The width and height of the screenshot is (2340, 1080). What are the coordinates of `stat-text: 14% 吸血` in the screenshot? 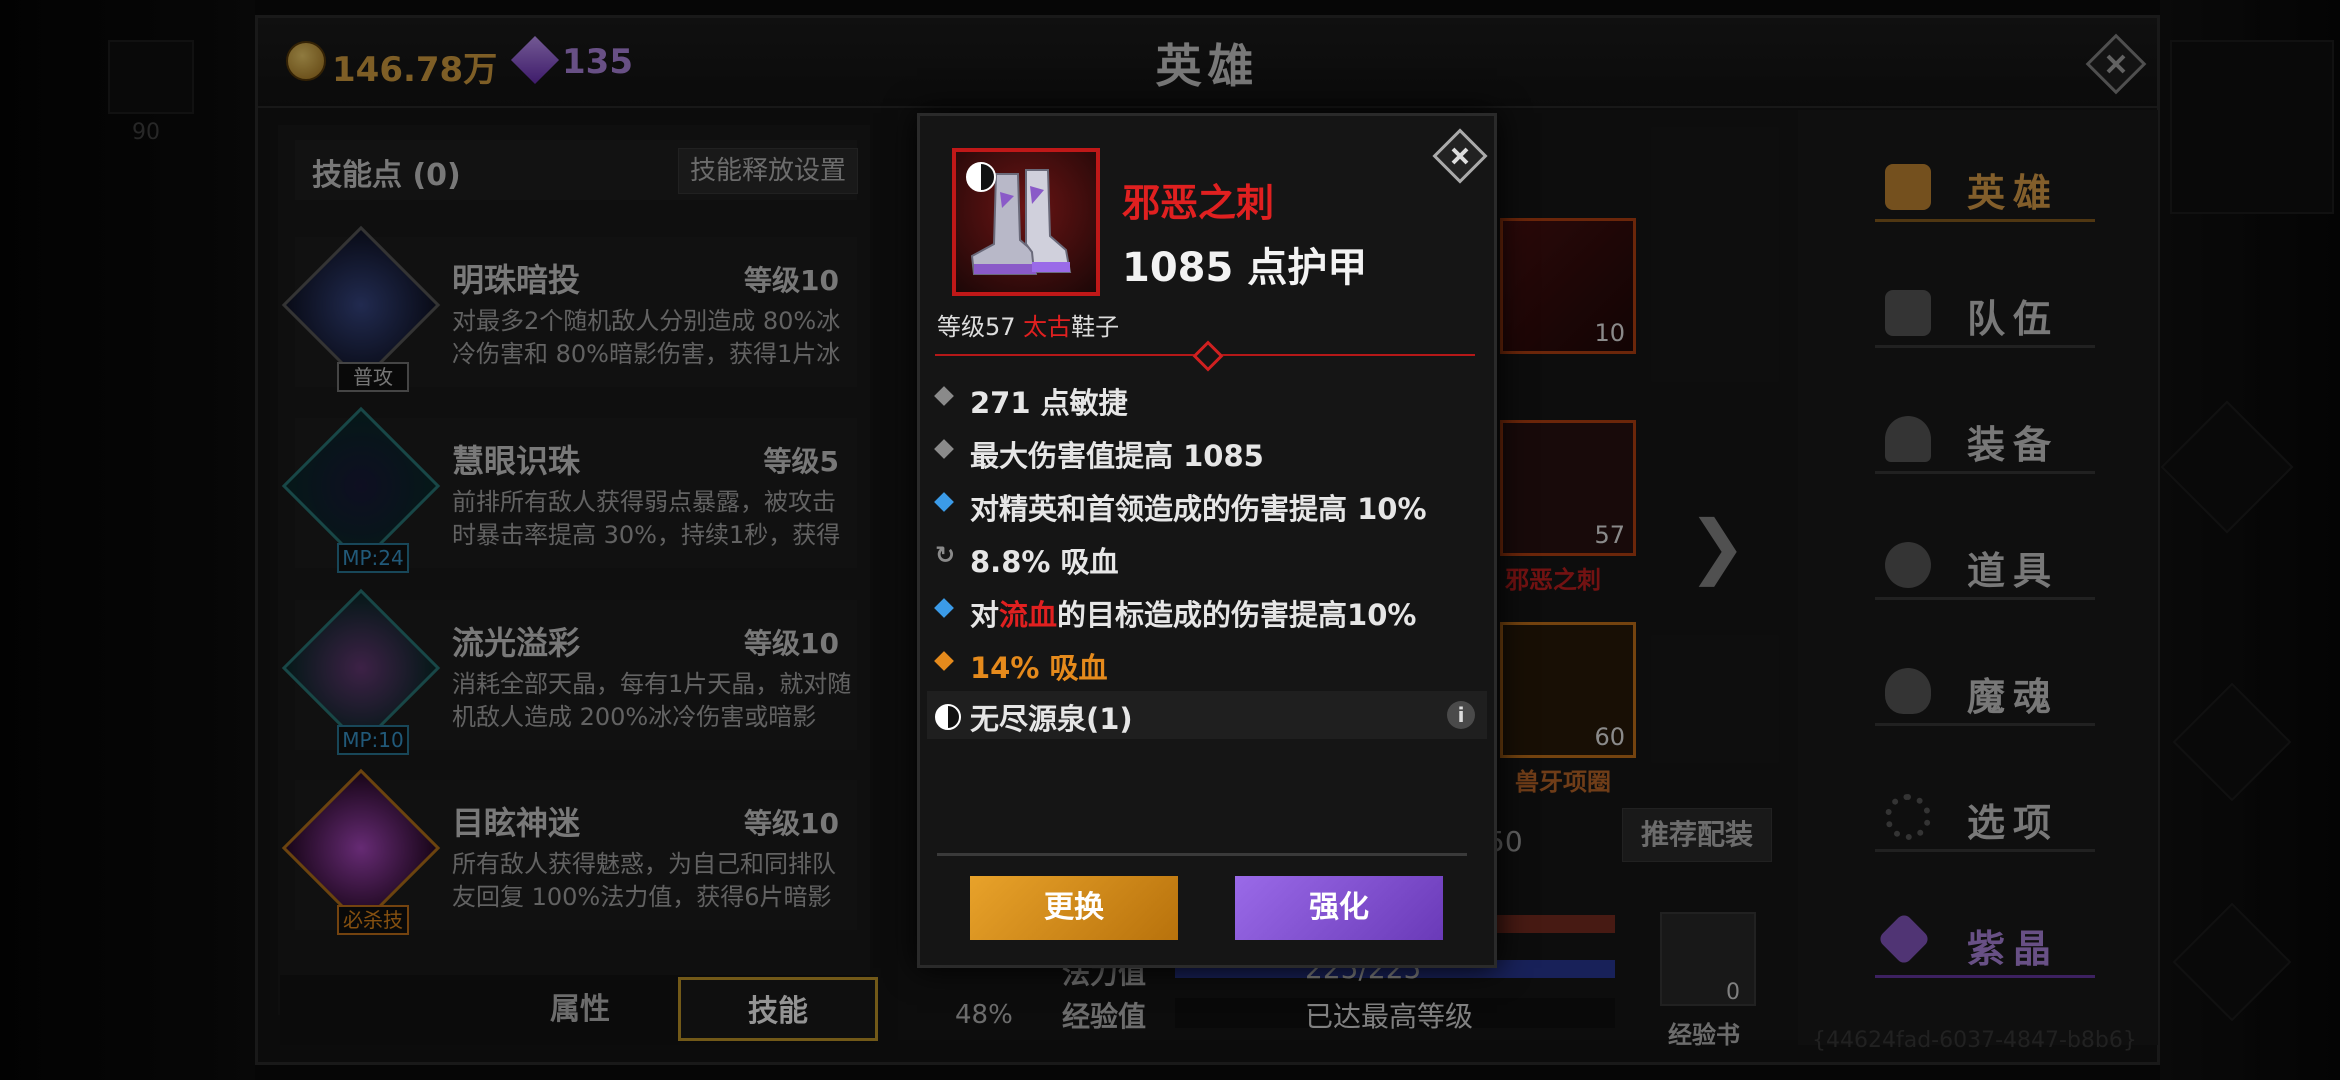 It's located at (1039, 668).